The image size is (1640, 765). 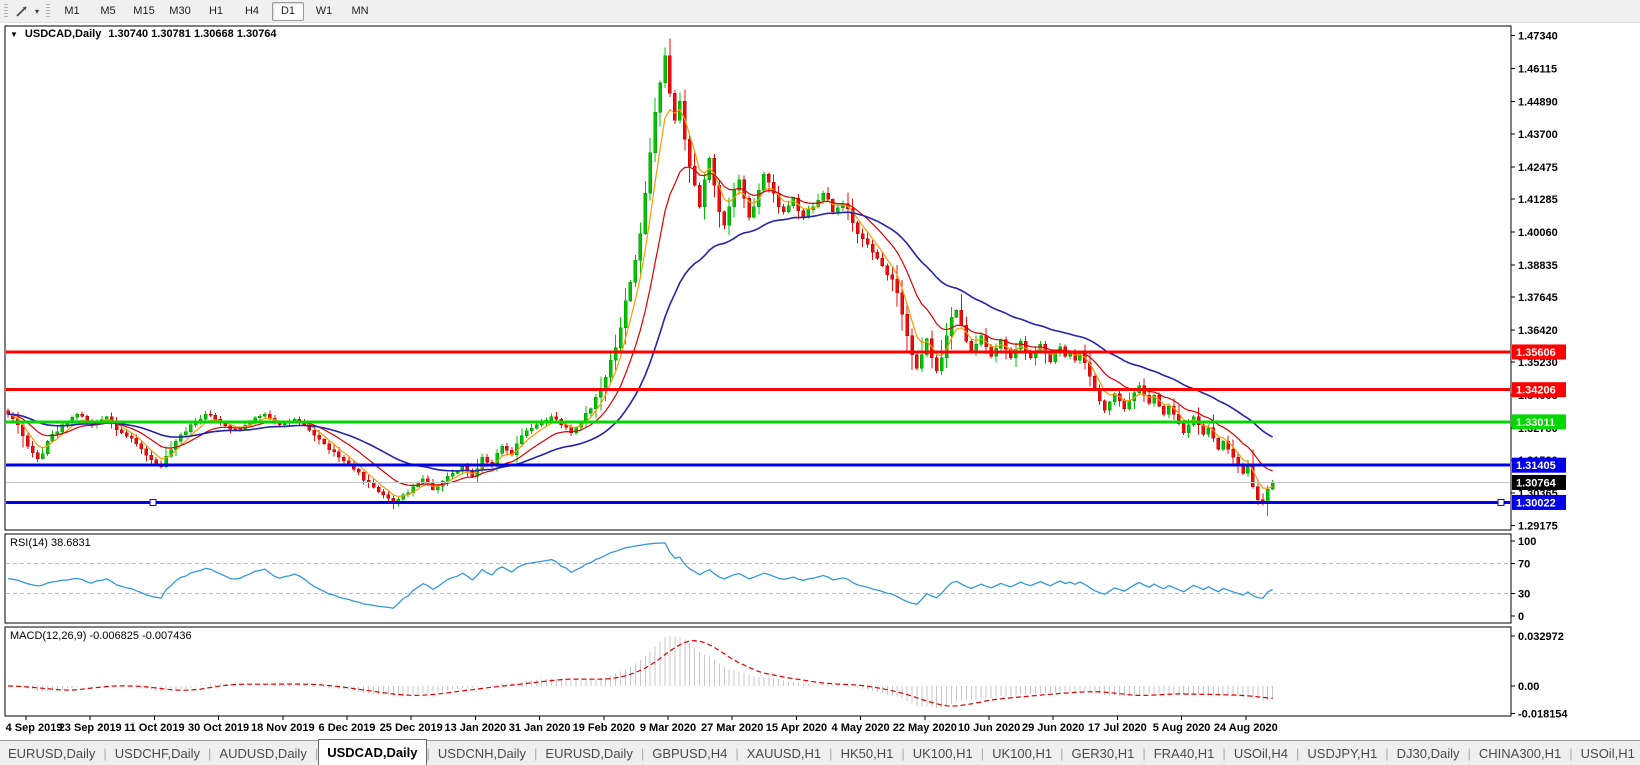 What do you see at coordinates (347, 728) in the screenshot?
I see `date-label: 6 Dec 2019` at bounding box center [347, 728].